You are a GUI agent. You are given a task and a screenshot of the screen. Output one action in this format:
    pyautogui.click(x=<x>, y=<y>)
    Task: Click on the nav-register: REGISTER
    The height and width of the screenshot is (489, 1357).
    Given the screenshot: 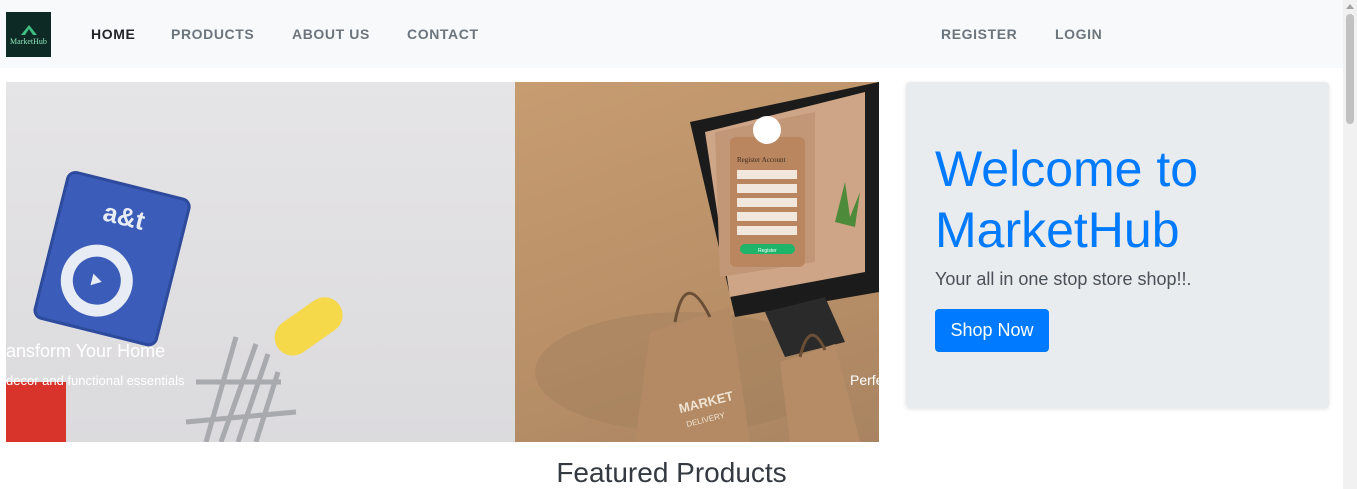 What is the action you would take?
    pyautogui.click(x=979, y=34)
    